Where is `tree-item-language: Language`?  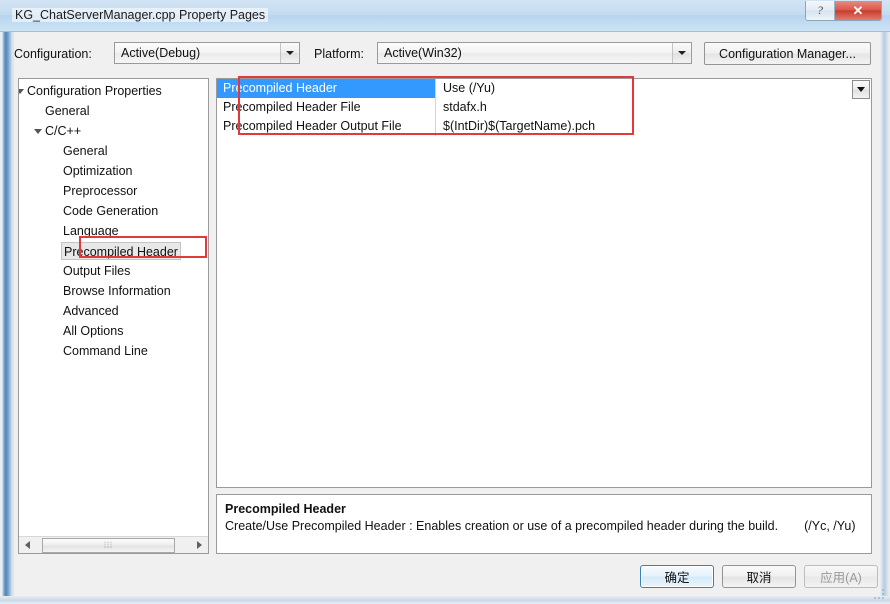 tree-item-language: Language is located at coordinates (113, 231).